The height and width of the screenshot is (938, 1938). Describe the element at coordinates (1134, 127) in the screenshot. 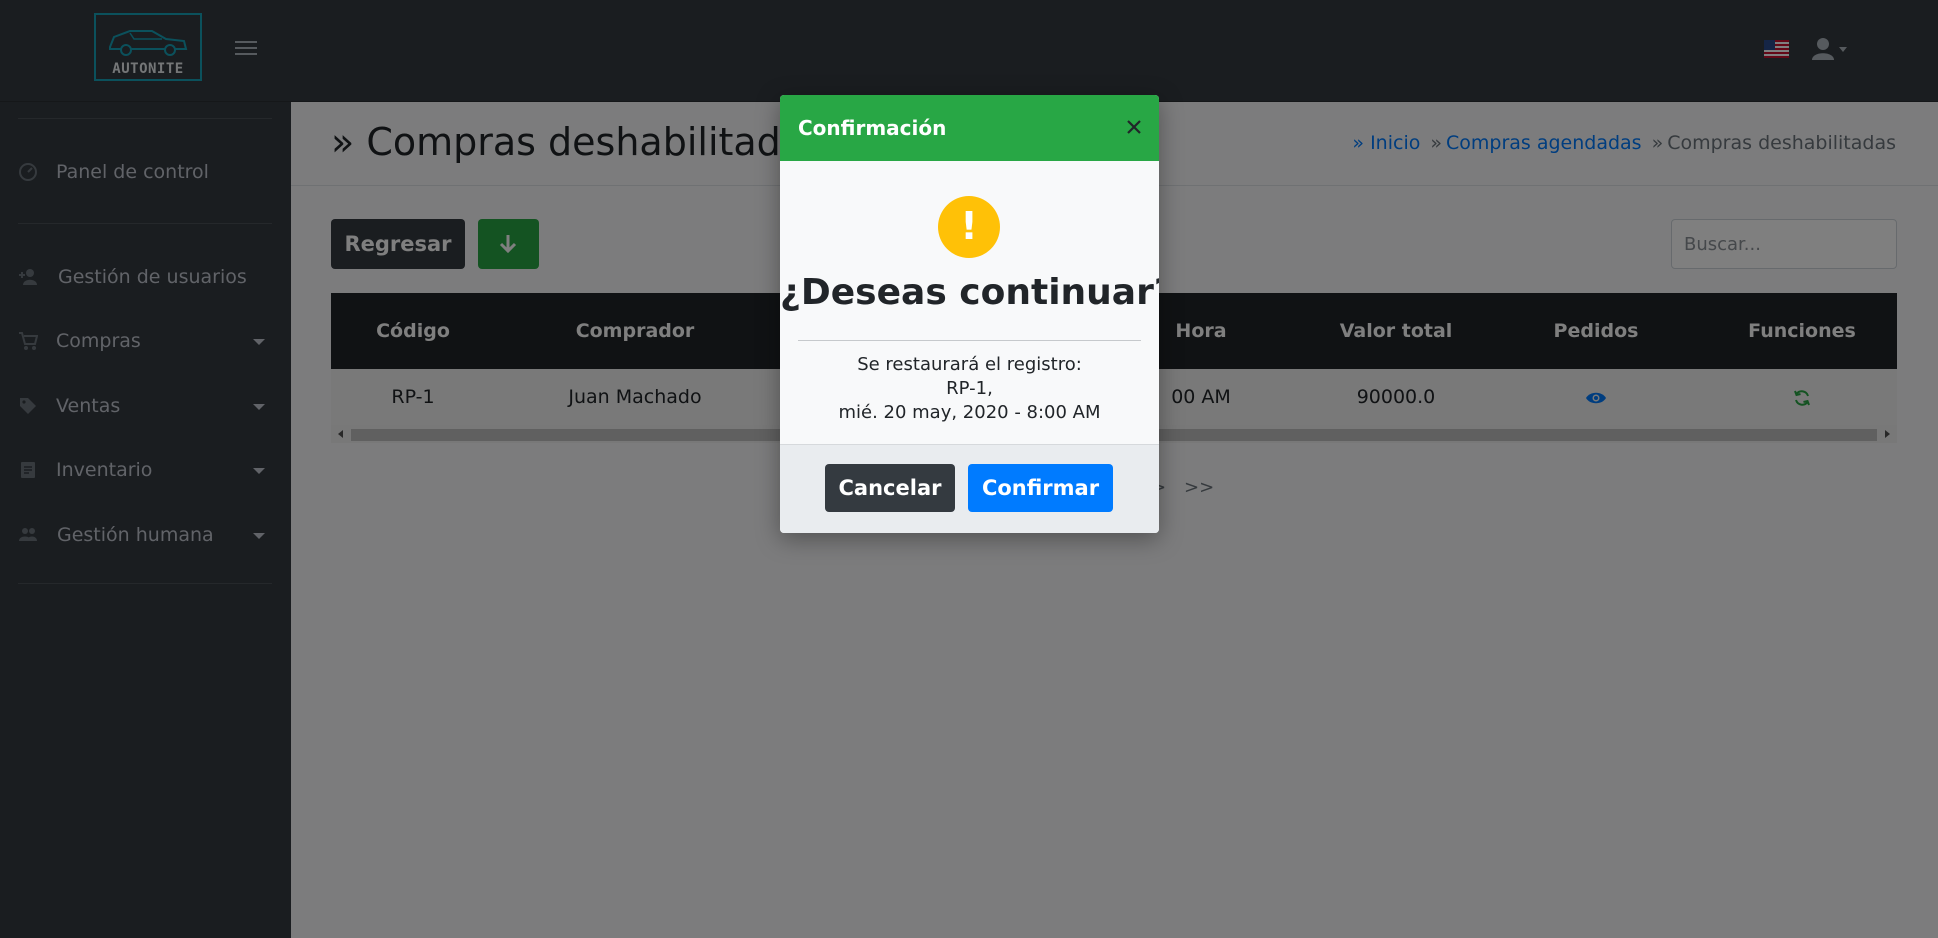

I see `close-icon` at that location.